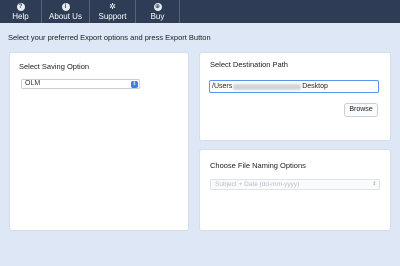 Image resolution: width=400 pixels, height=266 pixels. I want to click on path-prefix: /Users, so click(222, 86).